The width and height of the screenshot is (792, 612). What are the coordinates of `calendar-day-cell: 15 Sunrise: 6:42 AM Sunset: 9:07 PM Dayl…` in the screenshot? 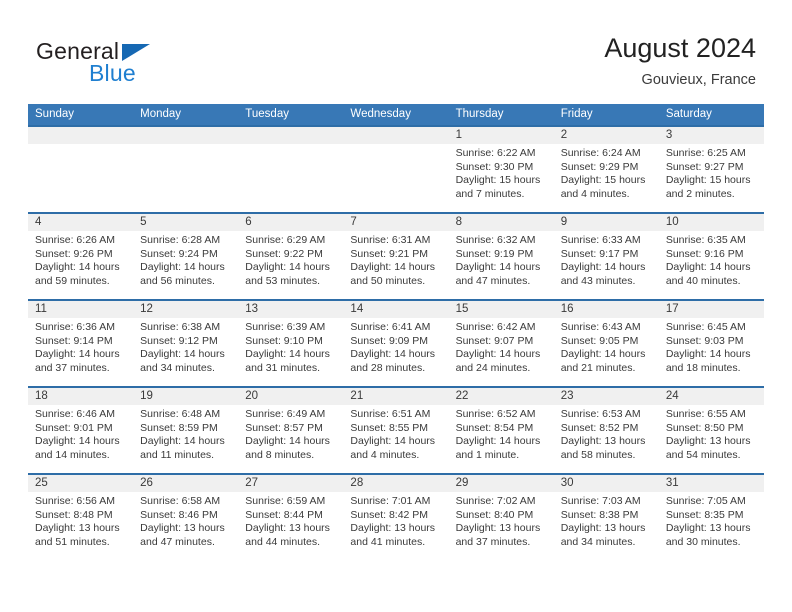 It's located at (501, 343).